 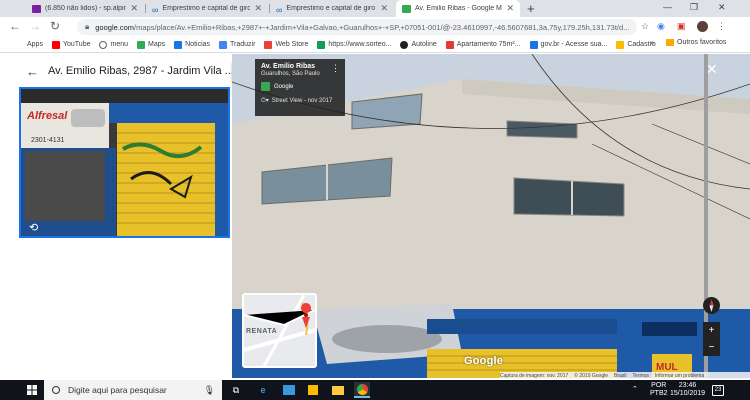 I want to click on house-icon, so click(x=449, y=44).